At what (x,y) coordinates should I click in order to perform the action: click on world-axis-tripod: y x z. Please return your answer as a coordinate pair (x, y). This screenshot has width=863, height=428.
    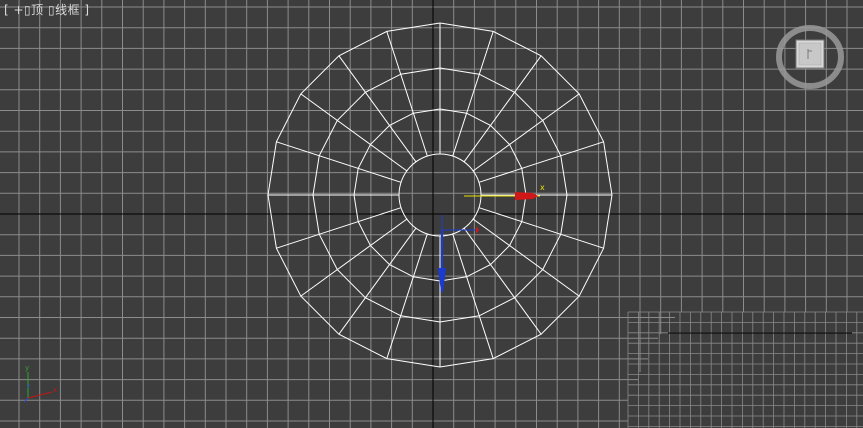
    Looking at the image, I should click on (40, 383).